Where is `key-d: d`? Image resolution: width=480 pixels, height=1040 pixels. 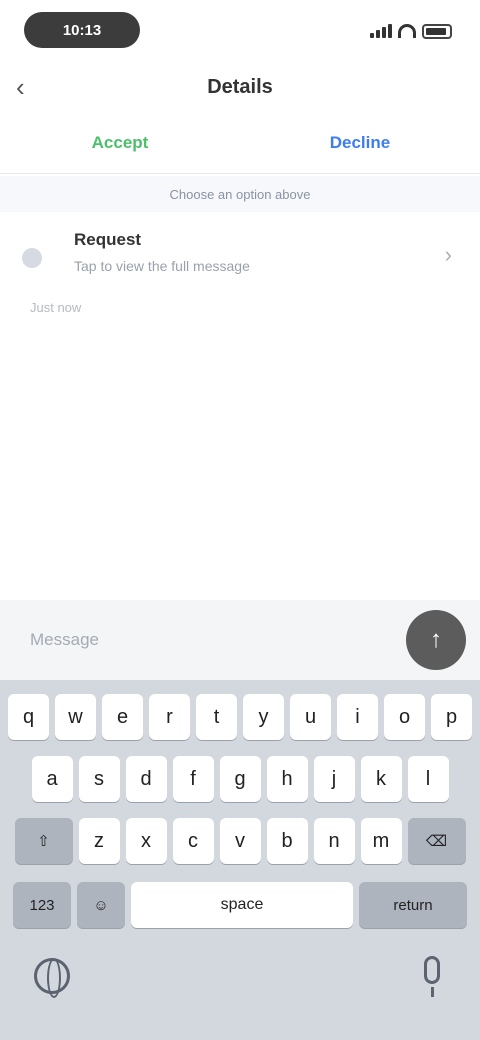 key-d: d is located at coordinates (146, 779).